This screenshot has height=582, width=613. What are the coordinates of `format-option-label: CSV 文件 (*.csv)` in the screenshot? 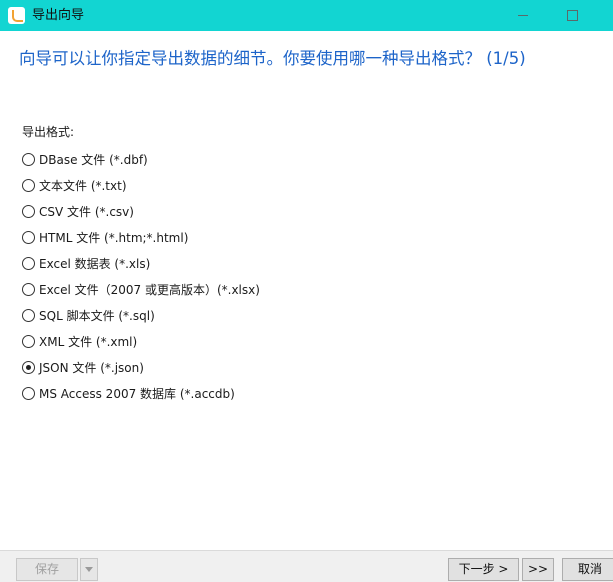 It's located at (86, 211).